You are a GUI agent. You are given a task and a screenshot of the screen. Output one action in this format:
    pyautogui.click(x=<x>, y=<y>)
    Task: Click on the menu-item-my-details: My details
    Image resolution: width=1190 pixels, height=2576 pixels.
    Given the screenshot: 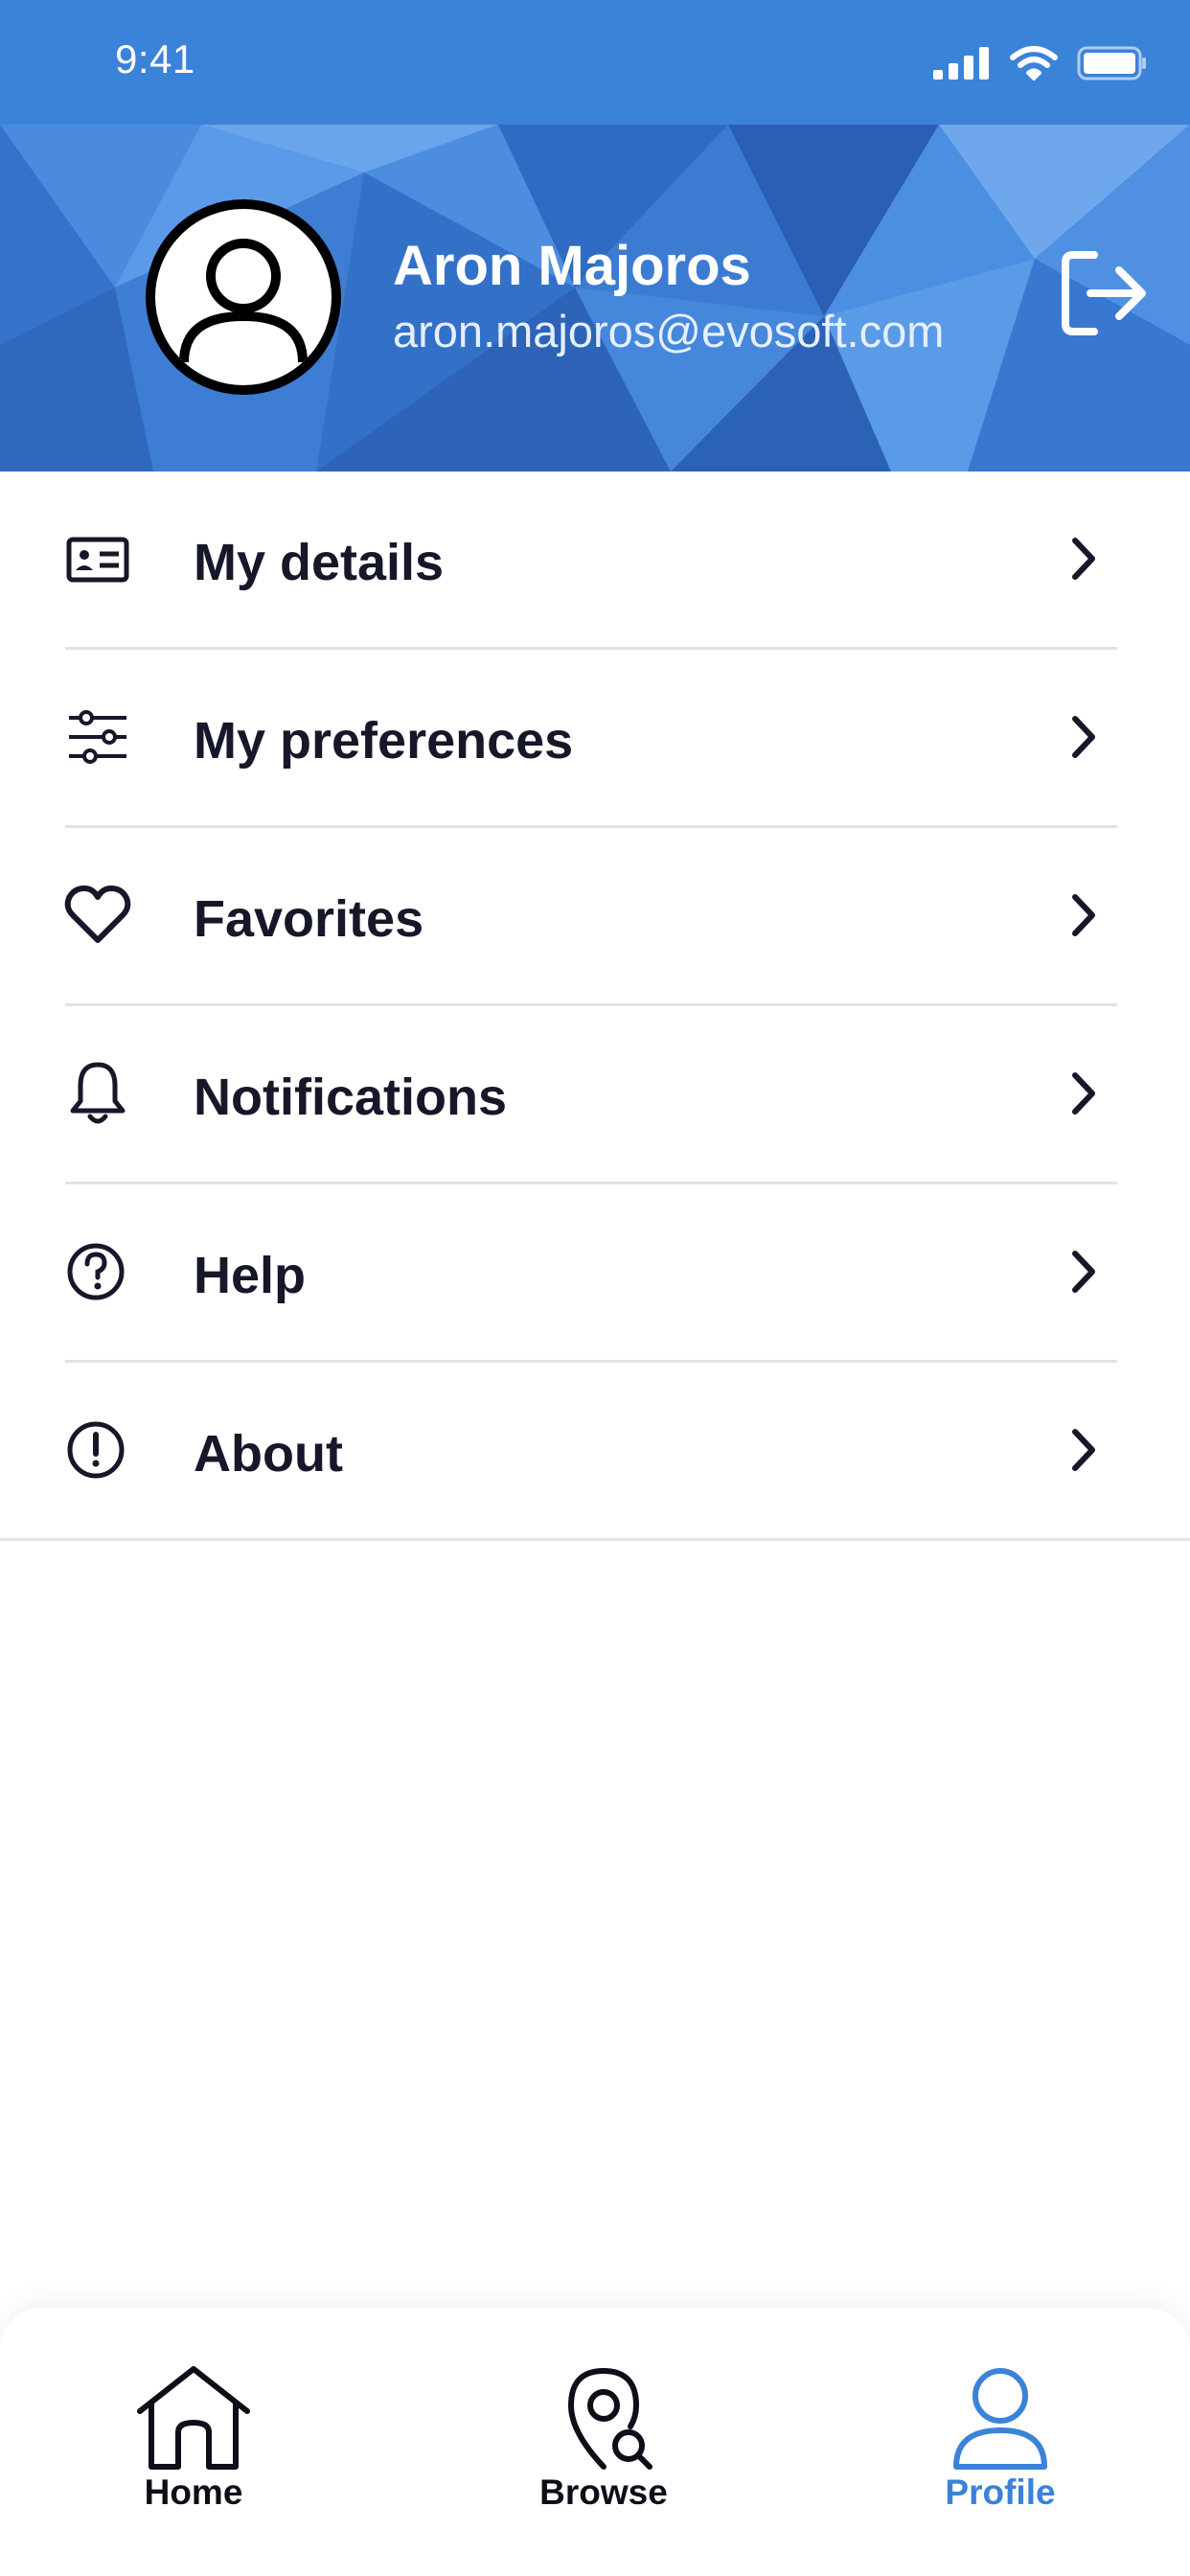 What is the action you would take?
    pyautogui.click(x=595, y=561)
    